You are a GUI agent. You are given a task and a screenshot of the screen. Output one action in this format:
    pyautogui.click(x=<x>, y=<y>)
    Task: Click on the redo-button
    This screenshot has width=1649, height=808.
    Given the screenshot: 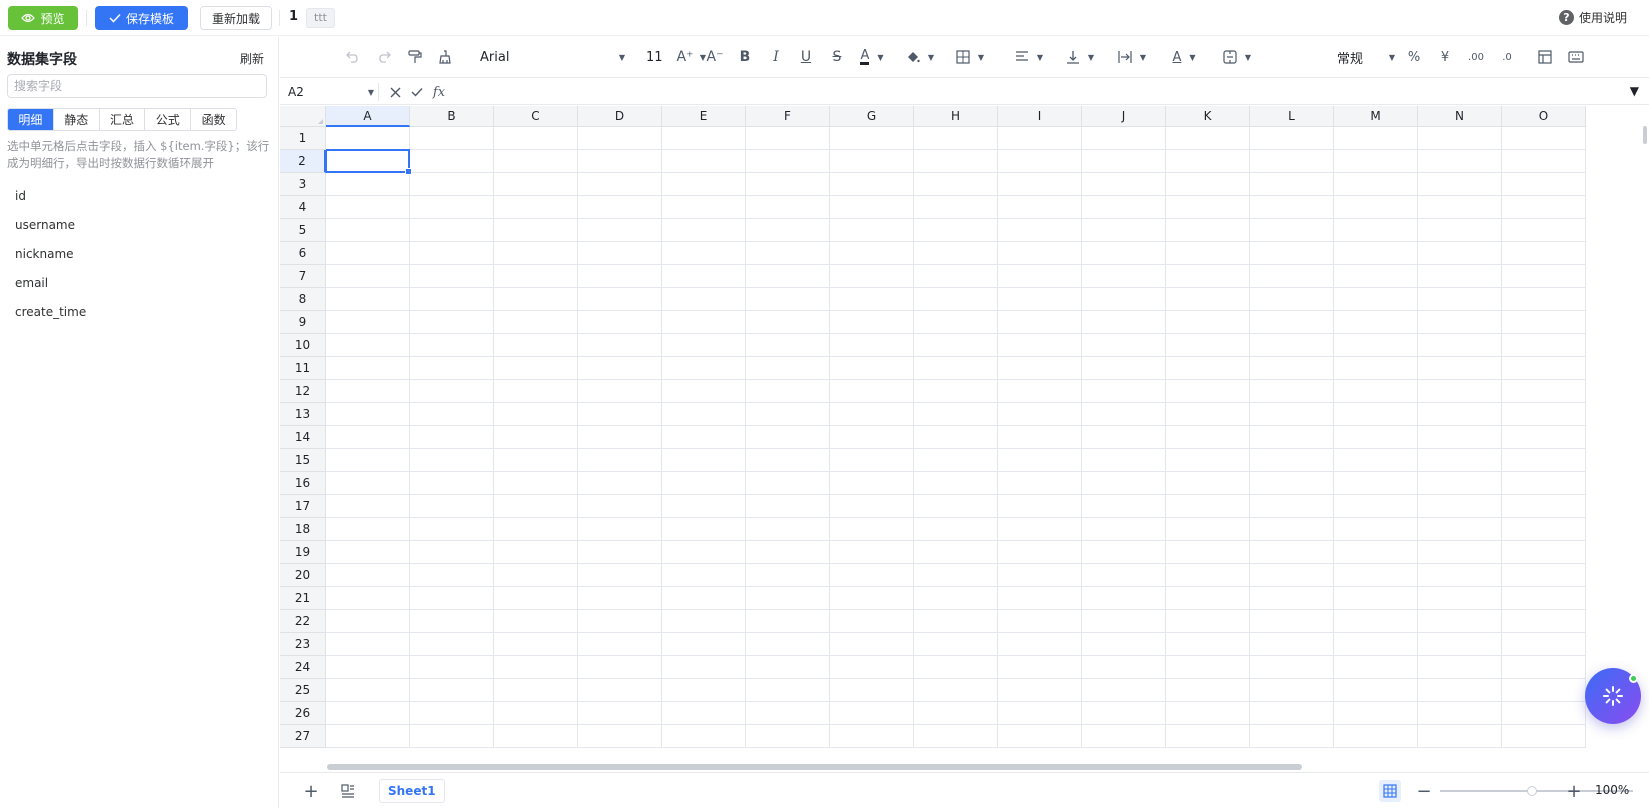 What is the action you would take?
    pyautogui.click(x=384, y=57)
    